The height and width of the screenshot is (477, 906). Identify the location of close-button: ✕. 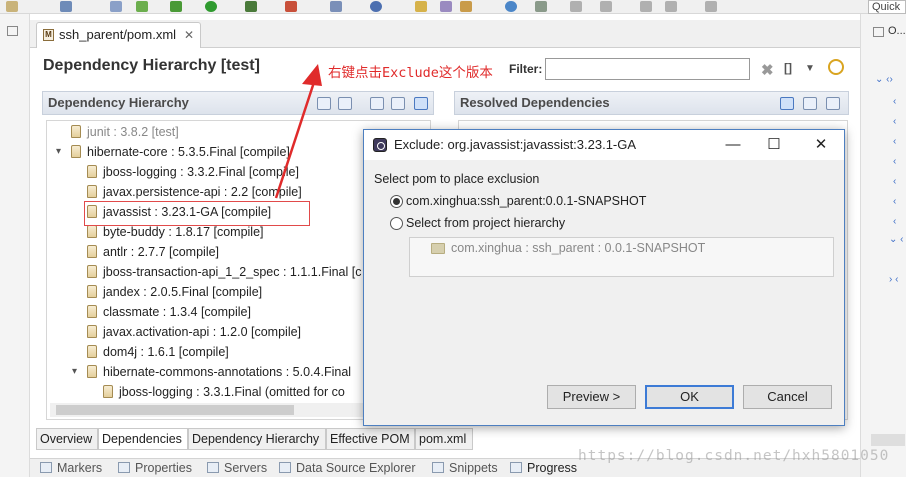
(821, 145).